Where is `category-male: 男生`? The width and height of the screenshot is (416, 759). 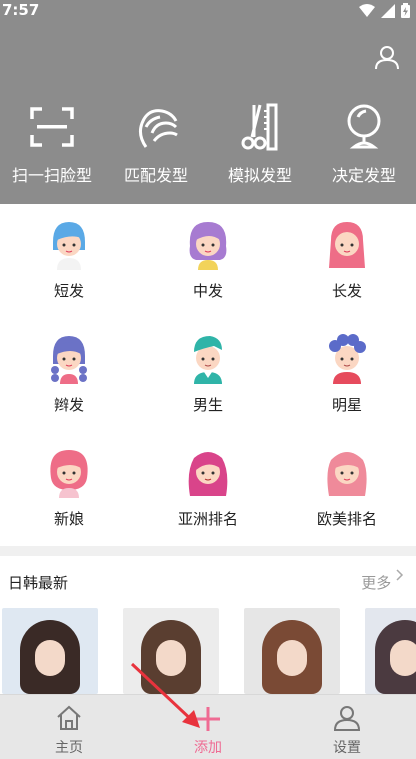 category-male: 男生 is located at coordinates (208, 373).